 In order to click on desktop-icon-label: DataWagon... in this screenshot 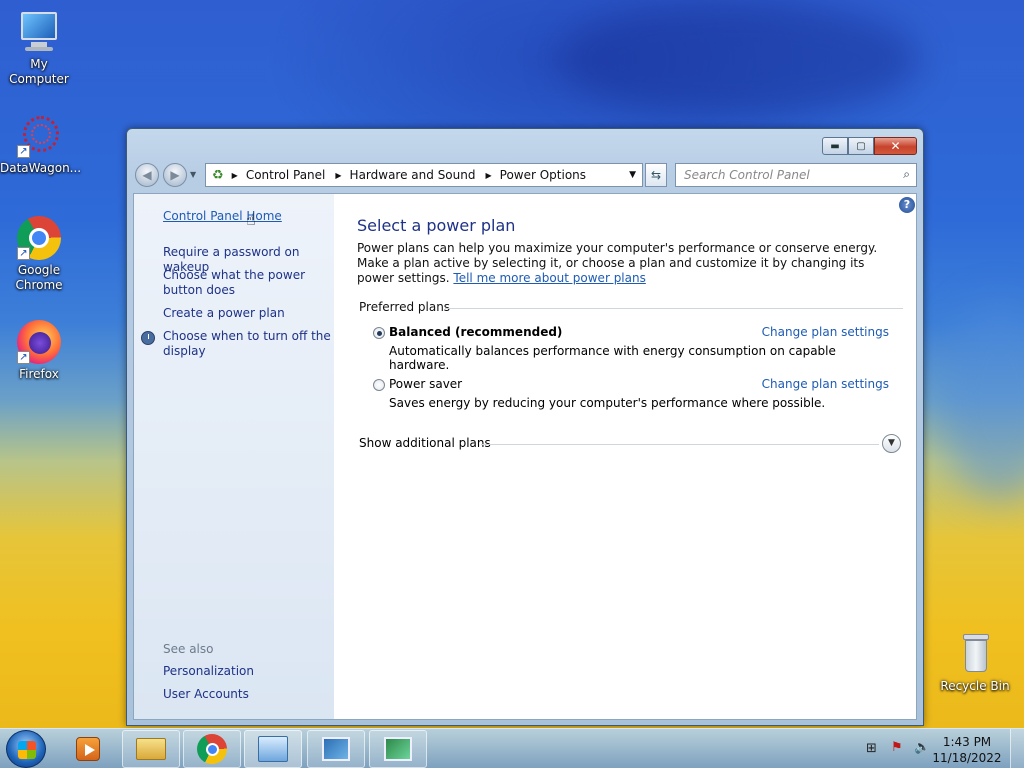, I will do `click(41, 168)`.